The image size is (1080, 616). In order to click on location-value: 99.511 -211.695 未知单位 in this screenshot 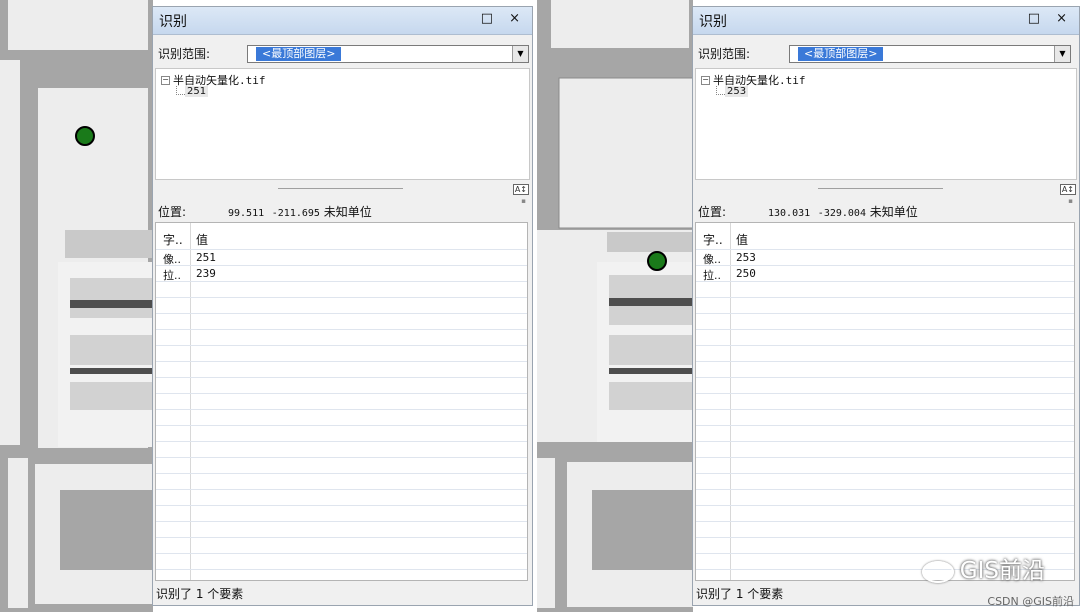, I will do `click(373, 213)`.